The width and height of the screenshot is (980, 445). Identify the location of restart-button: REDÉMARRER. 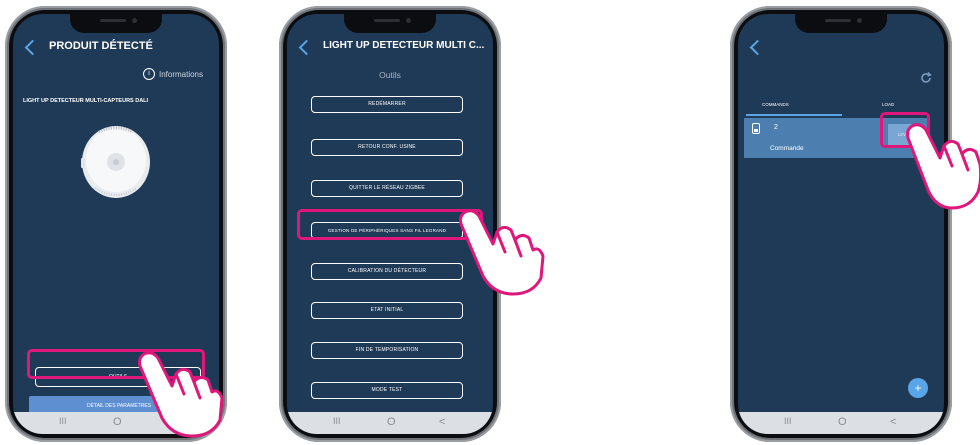
(387, 104).